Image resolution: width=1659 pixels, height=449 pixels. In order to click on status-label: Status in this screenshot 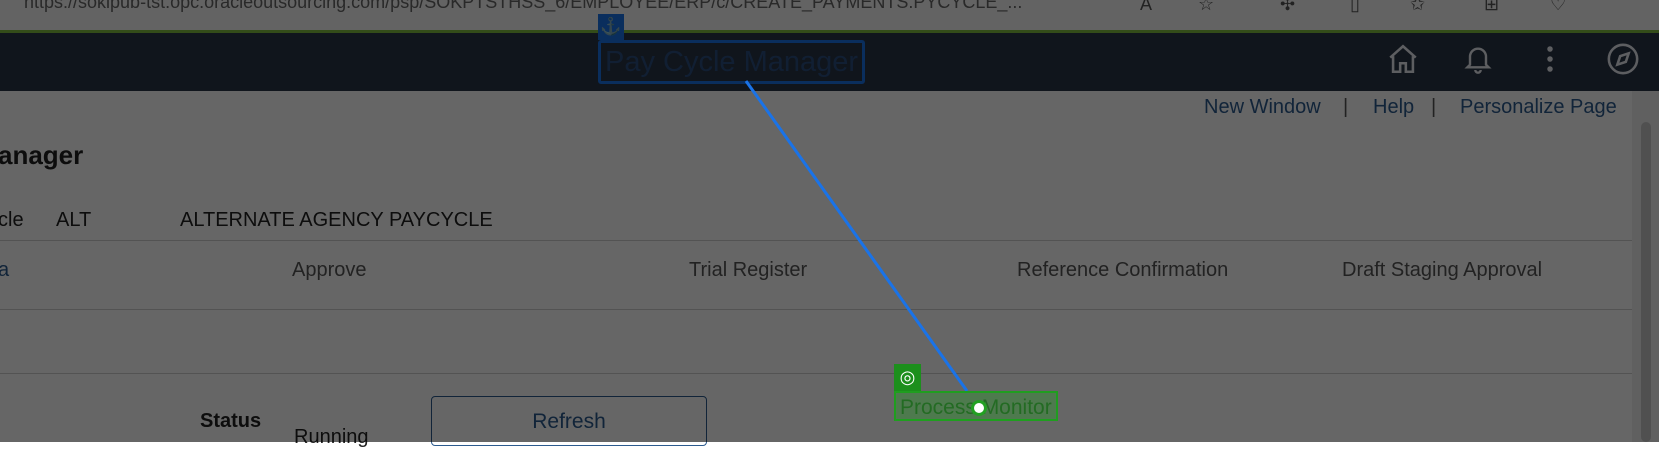, I will do `click(231, 421)`.